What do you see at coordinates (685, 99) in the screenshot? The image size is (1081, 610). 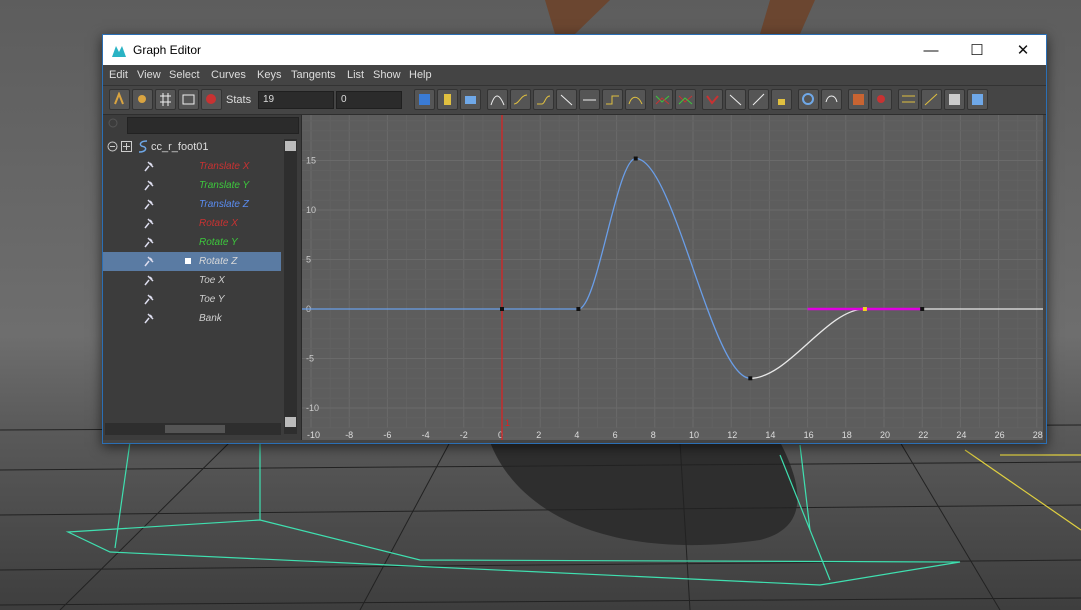 I see `unify-tangents-button` at bounding box center [685, 99].